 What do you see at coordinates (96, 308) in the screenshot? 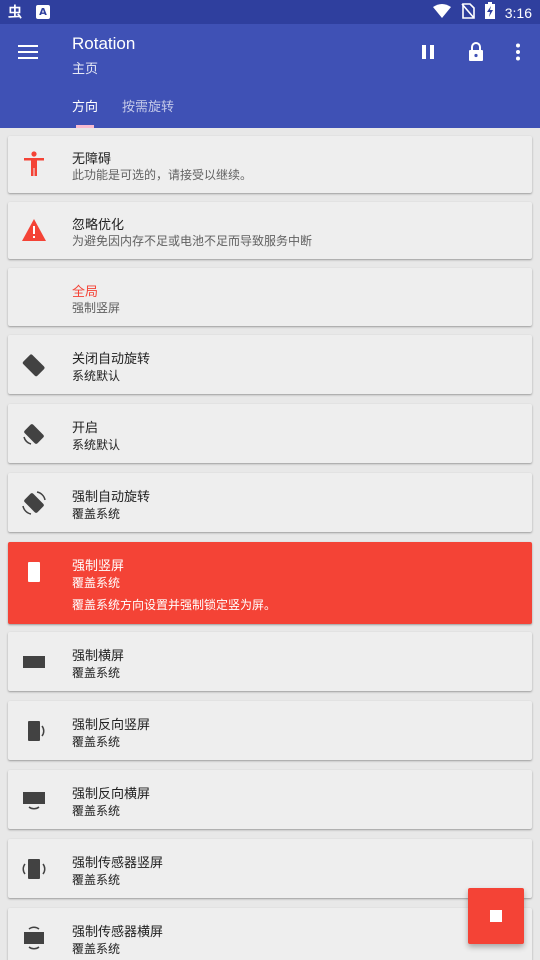
I see `card-subtitle: 强制竖屏` at bounding box center [96, 308].